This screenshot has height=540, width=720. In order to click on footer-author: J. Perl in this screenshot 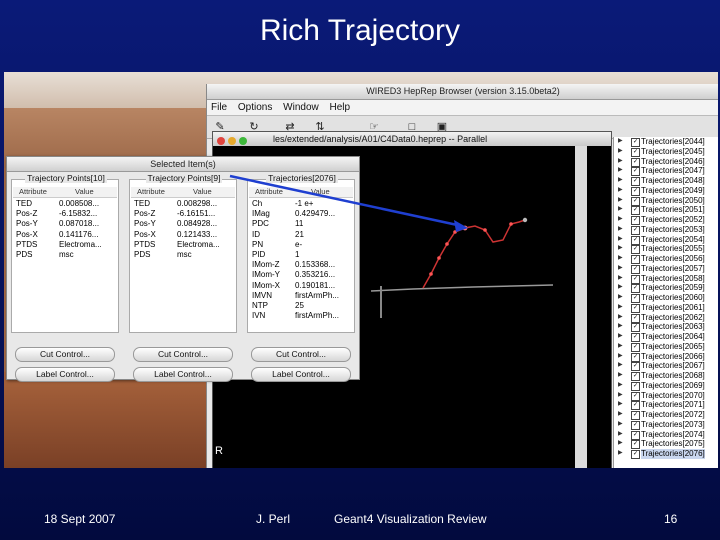, I will do `click(273, 519)`.